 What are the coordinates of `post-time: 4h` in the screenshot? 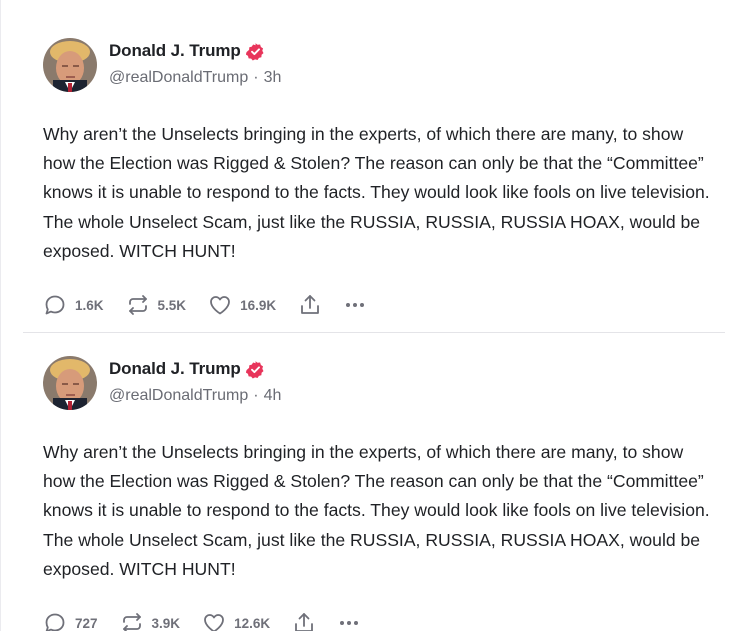 It's located at (273, 396).